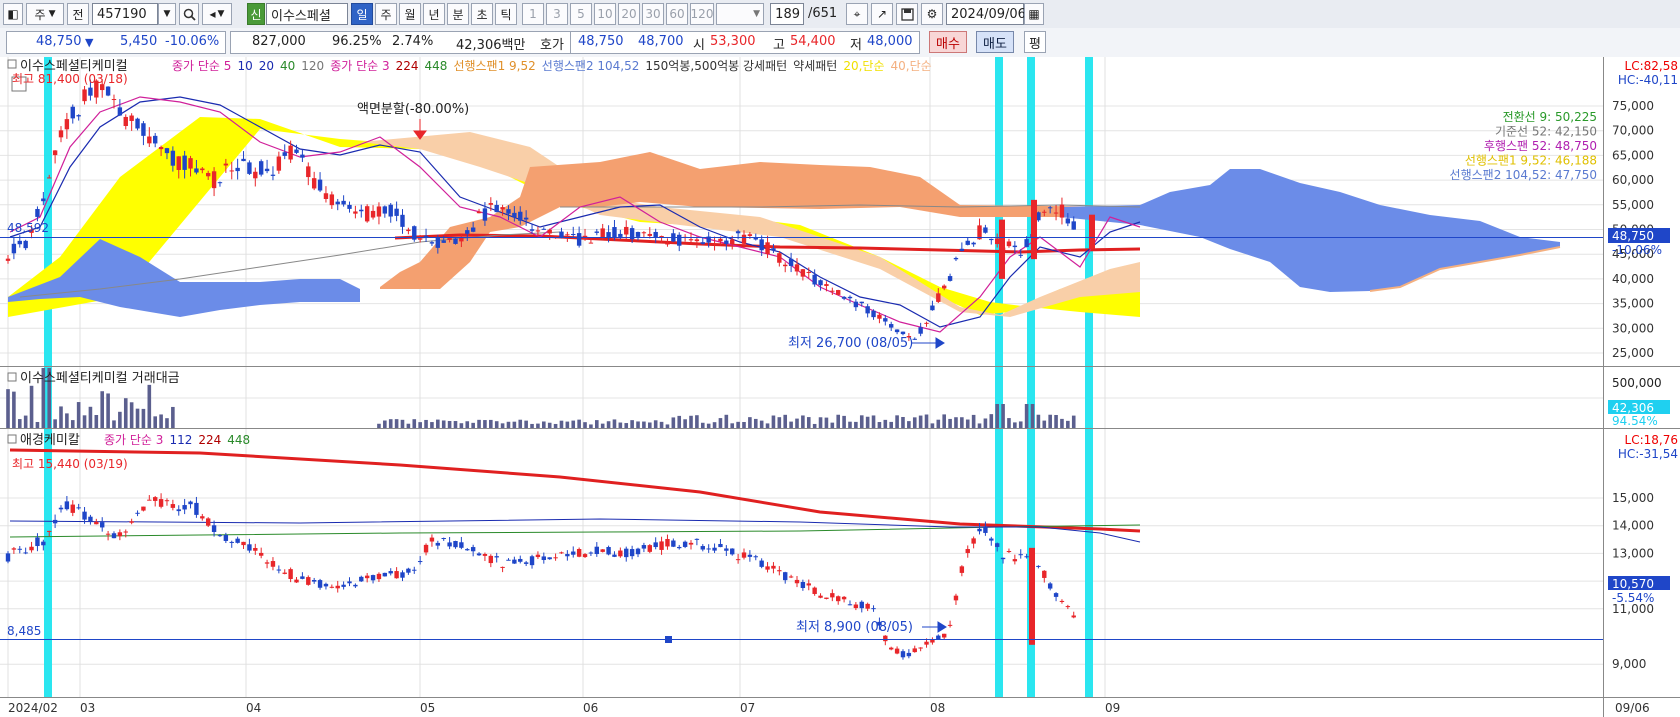  I want to click on legend-item: 40,단순, so click(911, 66).